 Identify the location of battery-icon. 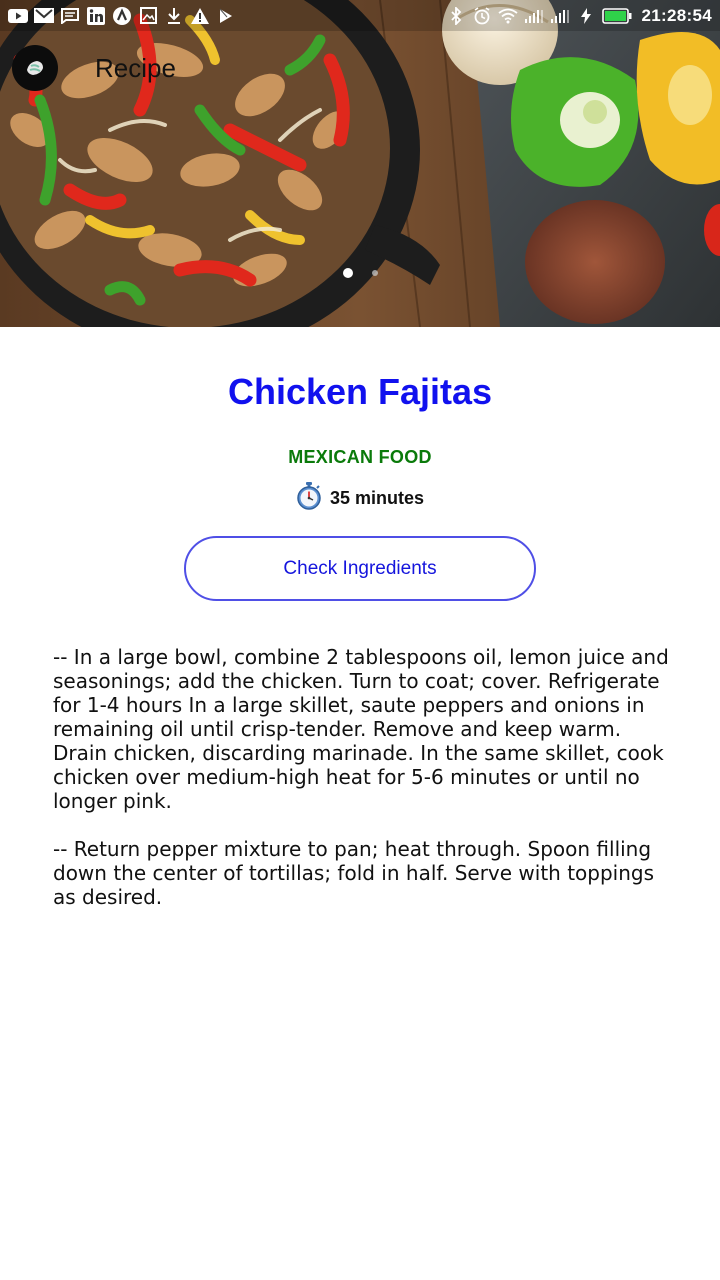
(616, 16).